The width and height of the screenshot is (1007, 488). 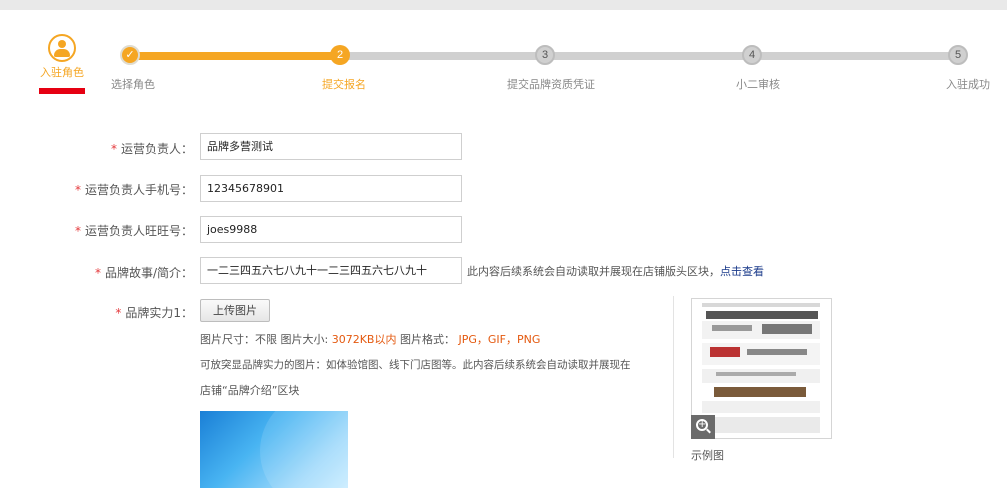 I want to click on strength-description-line2: 店铺“品牌介绍”区块, so click(x=250, y=390).